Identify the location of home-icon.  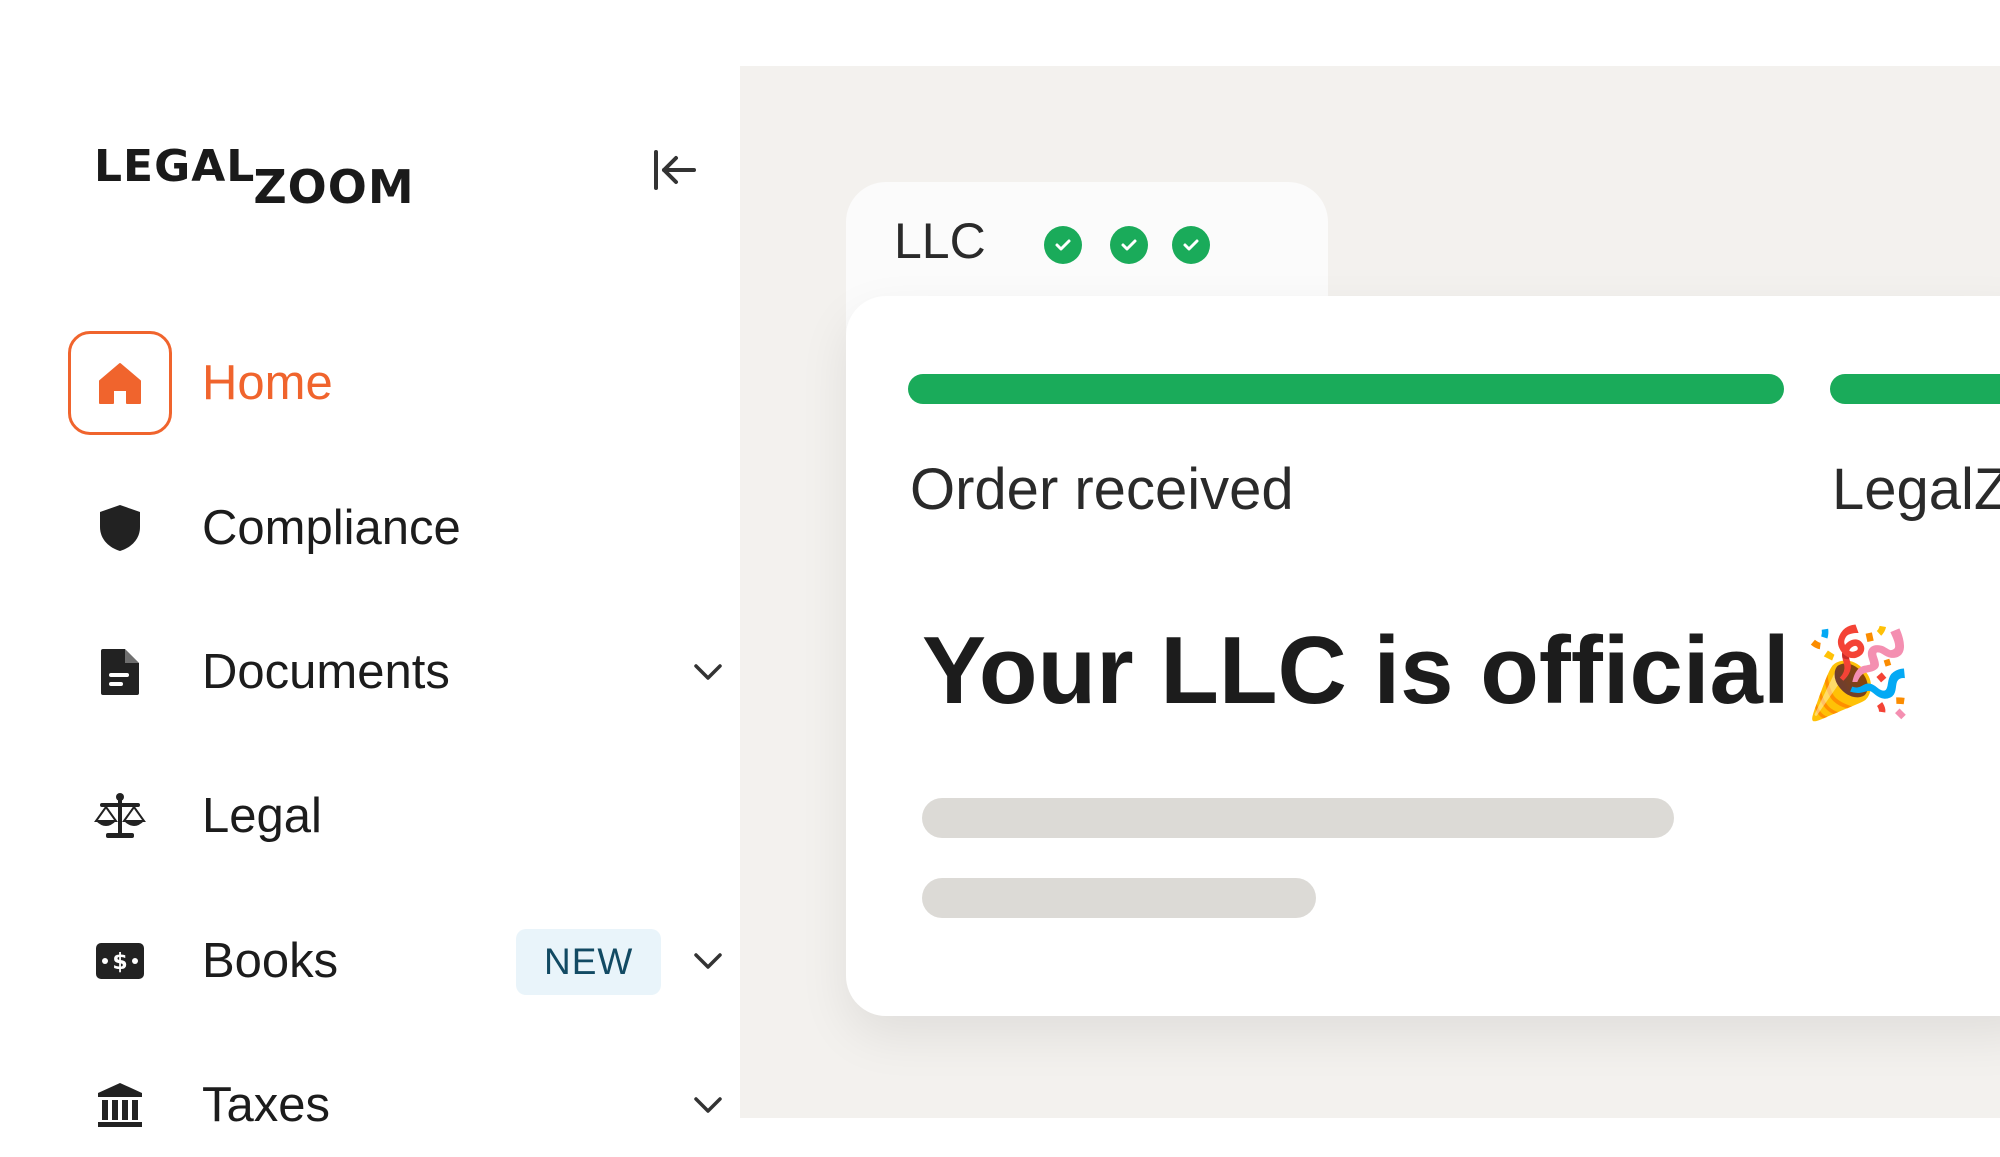
(120, 383).